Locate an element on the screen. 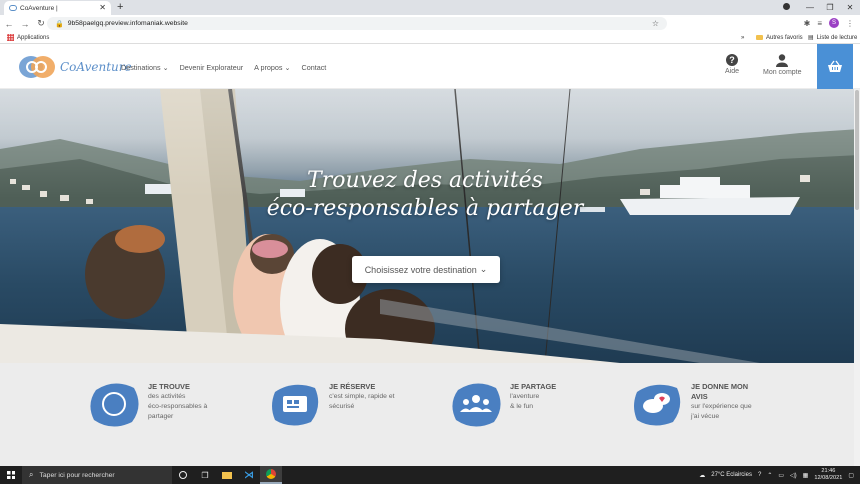 The width and height of the screenshot is (860, 484). account-link: Mon compte is located at coordinates (782, 65).